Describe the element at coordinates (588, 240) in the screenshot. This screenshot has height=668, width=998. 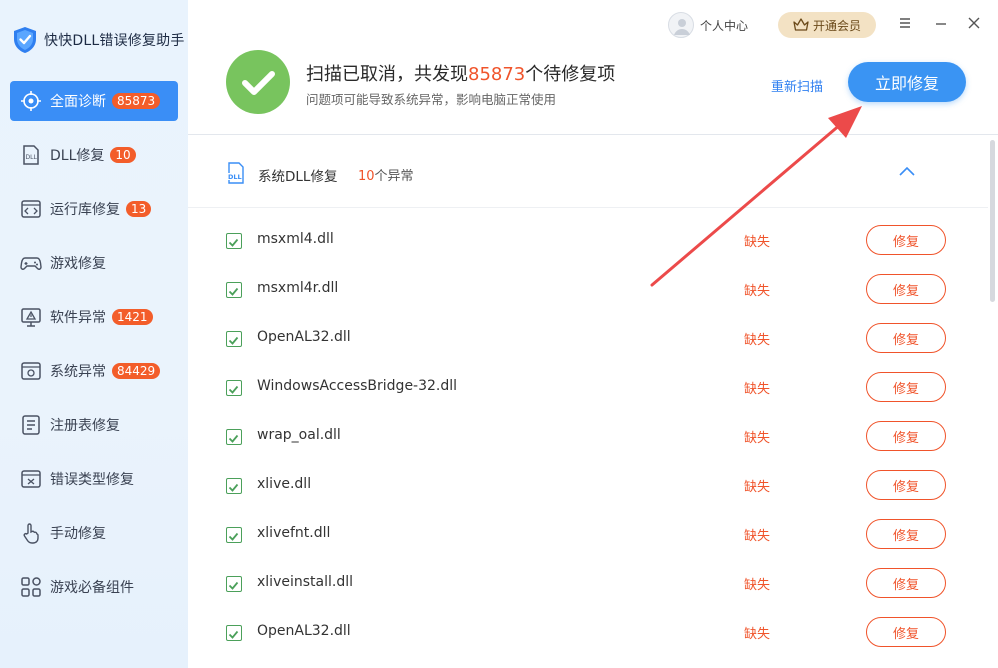
I see `list-item: msxml4.dll 缺失 修复` at that location.